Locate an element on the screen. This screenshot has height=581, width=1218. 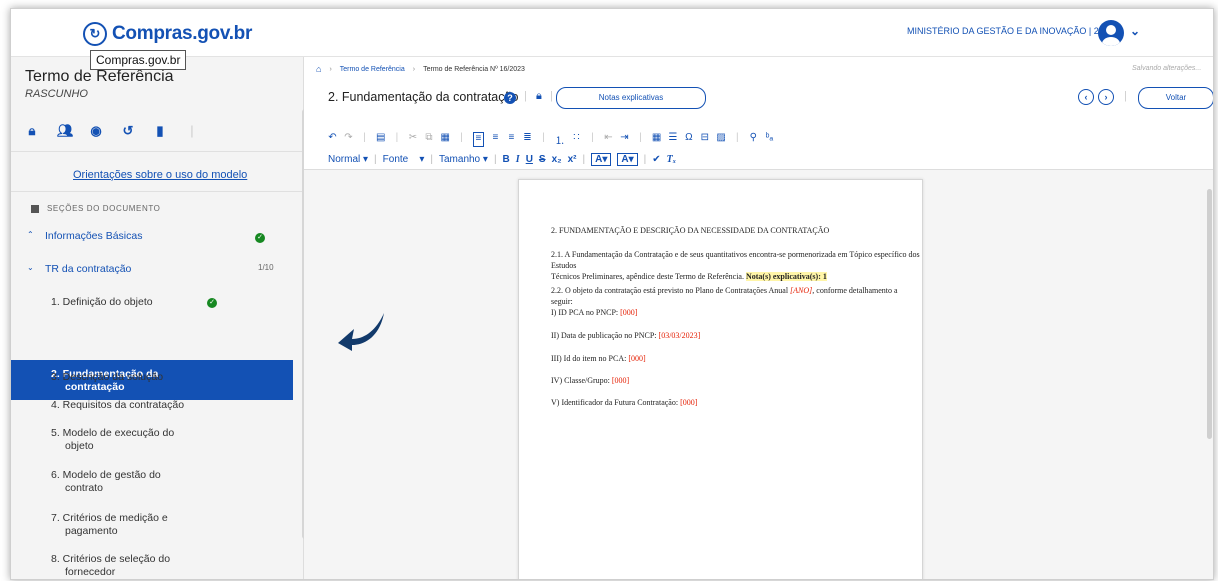
arrow-icon is located at coordinates (361, 332).